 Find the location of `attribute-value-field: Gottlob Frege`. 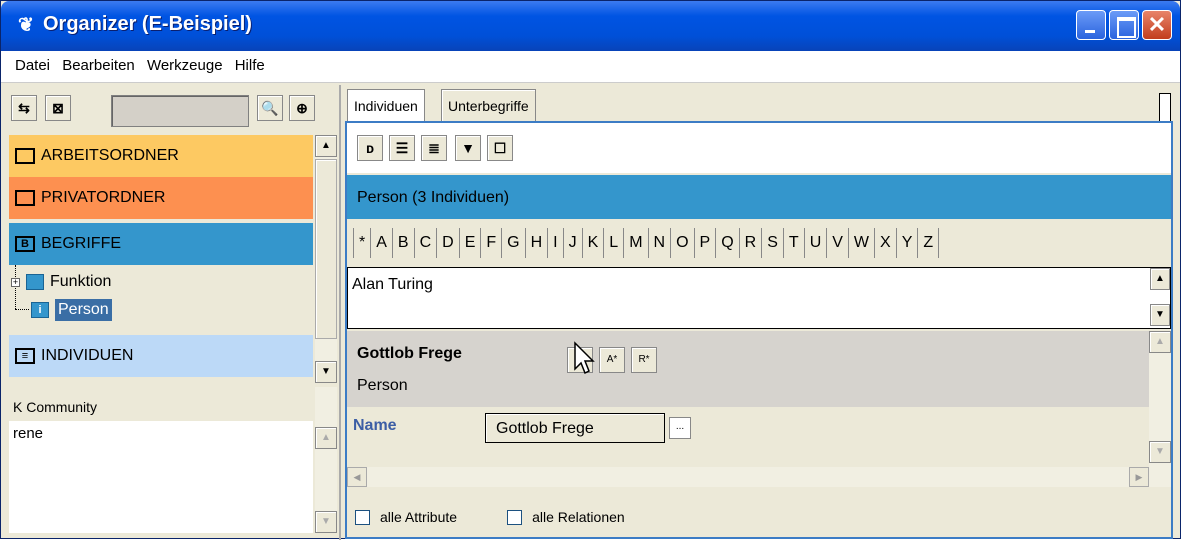

attribute-value-field: Gottlob Frege is located at coordinates (575, 428).